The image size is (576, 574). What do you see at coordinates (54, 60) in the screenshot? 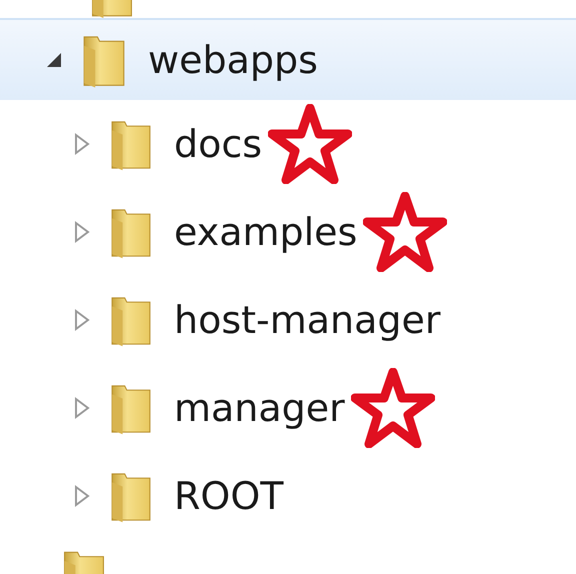
I see `expanded-arrow-icon` at bounding box center [54, 60].